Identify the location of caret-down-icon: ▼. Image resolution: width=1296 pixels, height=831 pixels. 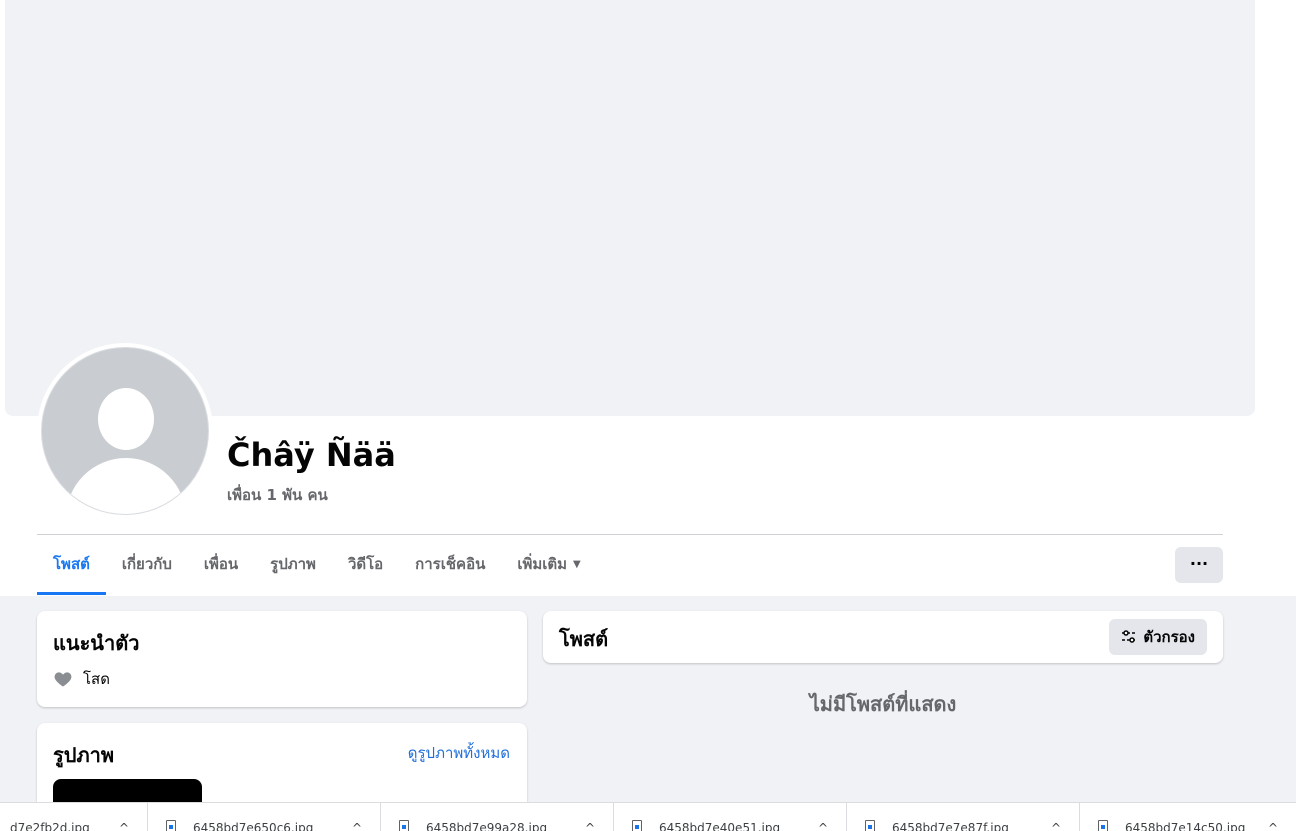
(577, 564).